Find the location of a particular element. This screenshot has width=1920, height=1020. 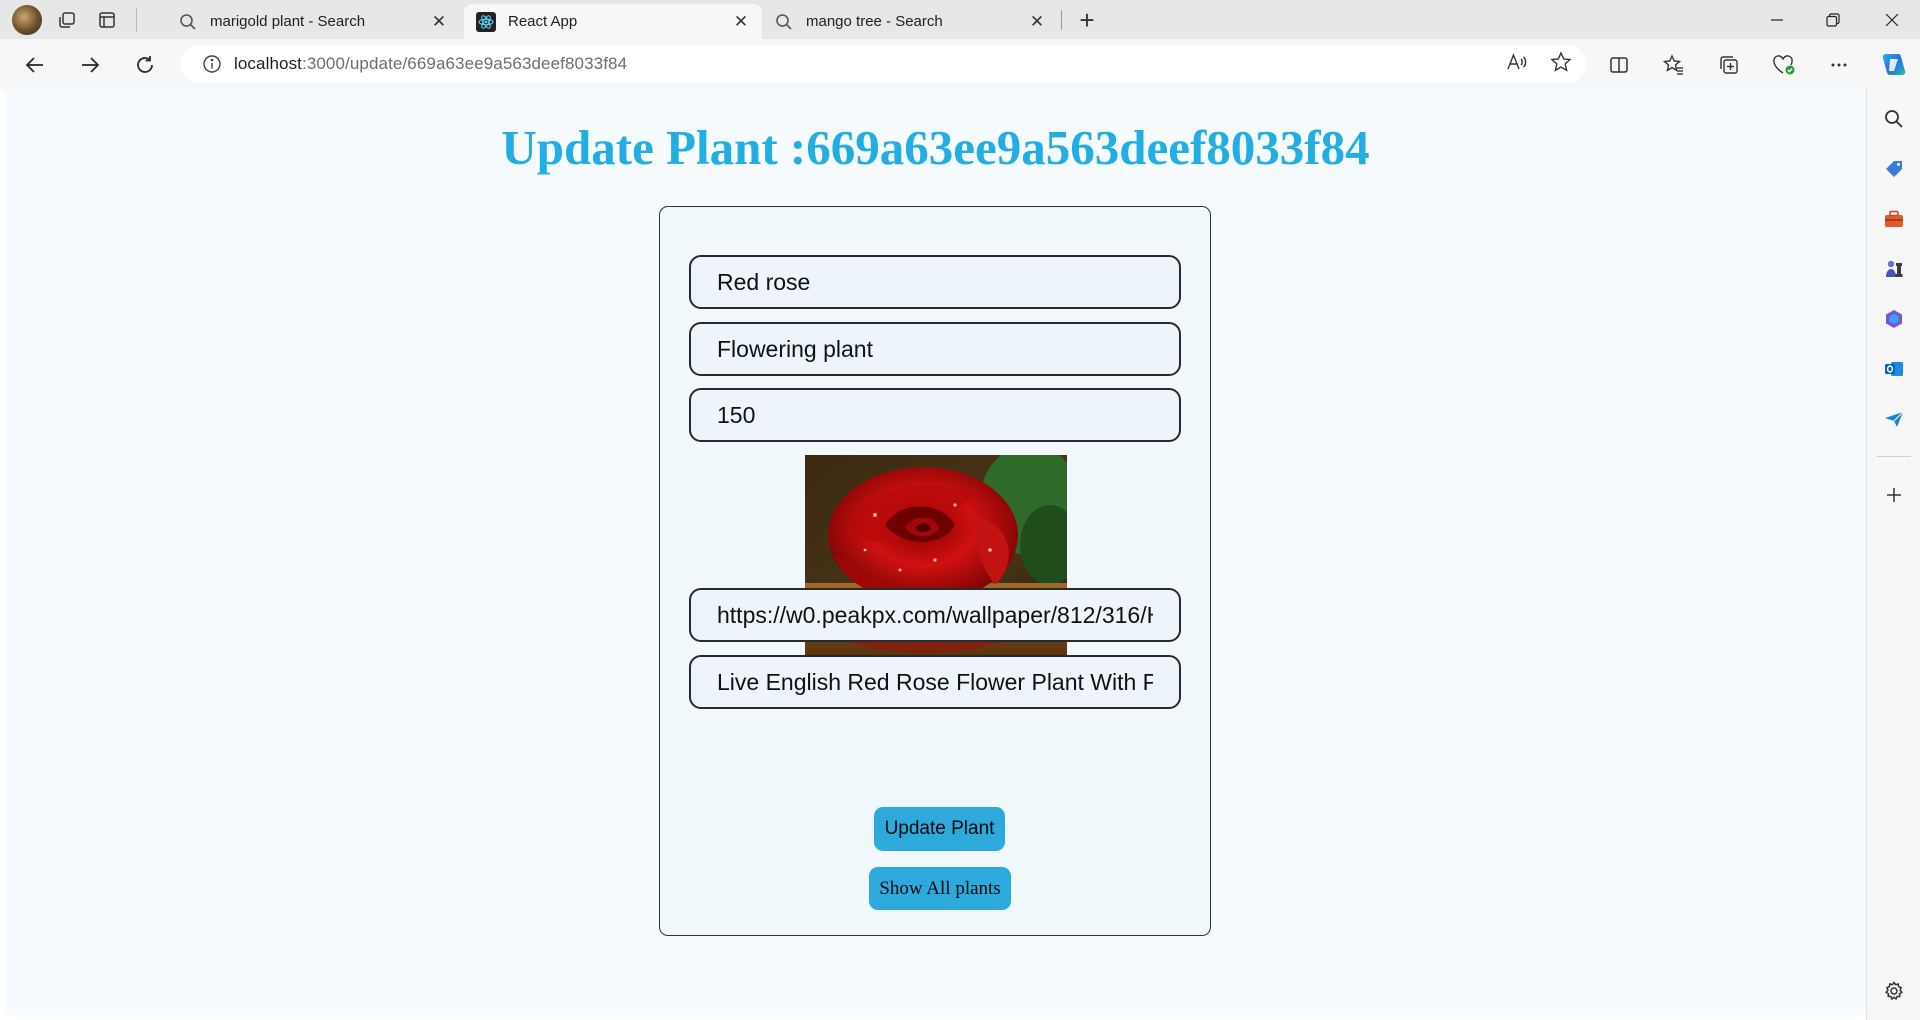

tab-react-app: React App ✕ is located at coordinates (613, 21).